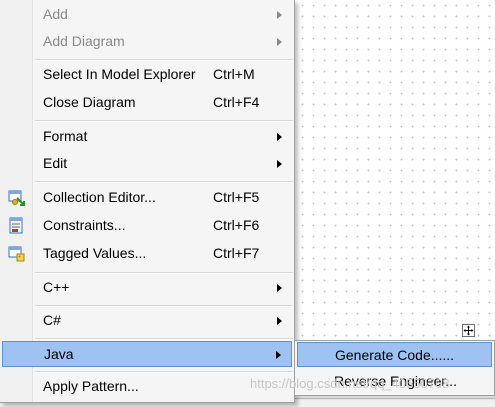 The width and height of the screenshot is (495, 407). What do you see at coordinates (468, 330) in the screenshot?
I see `move-handle-icon` at bounding box center [468, 330].